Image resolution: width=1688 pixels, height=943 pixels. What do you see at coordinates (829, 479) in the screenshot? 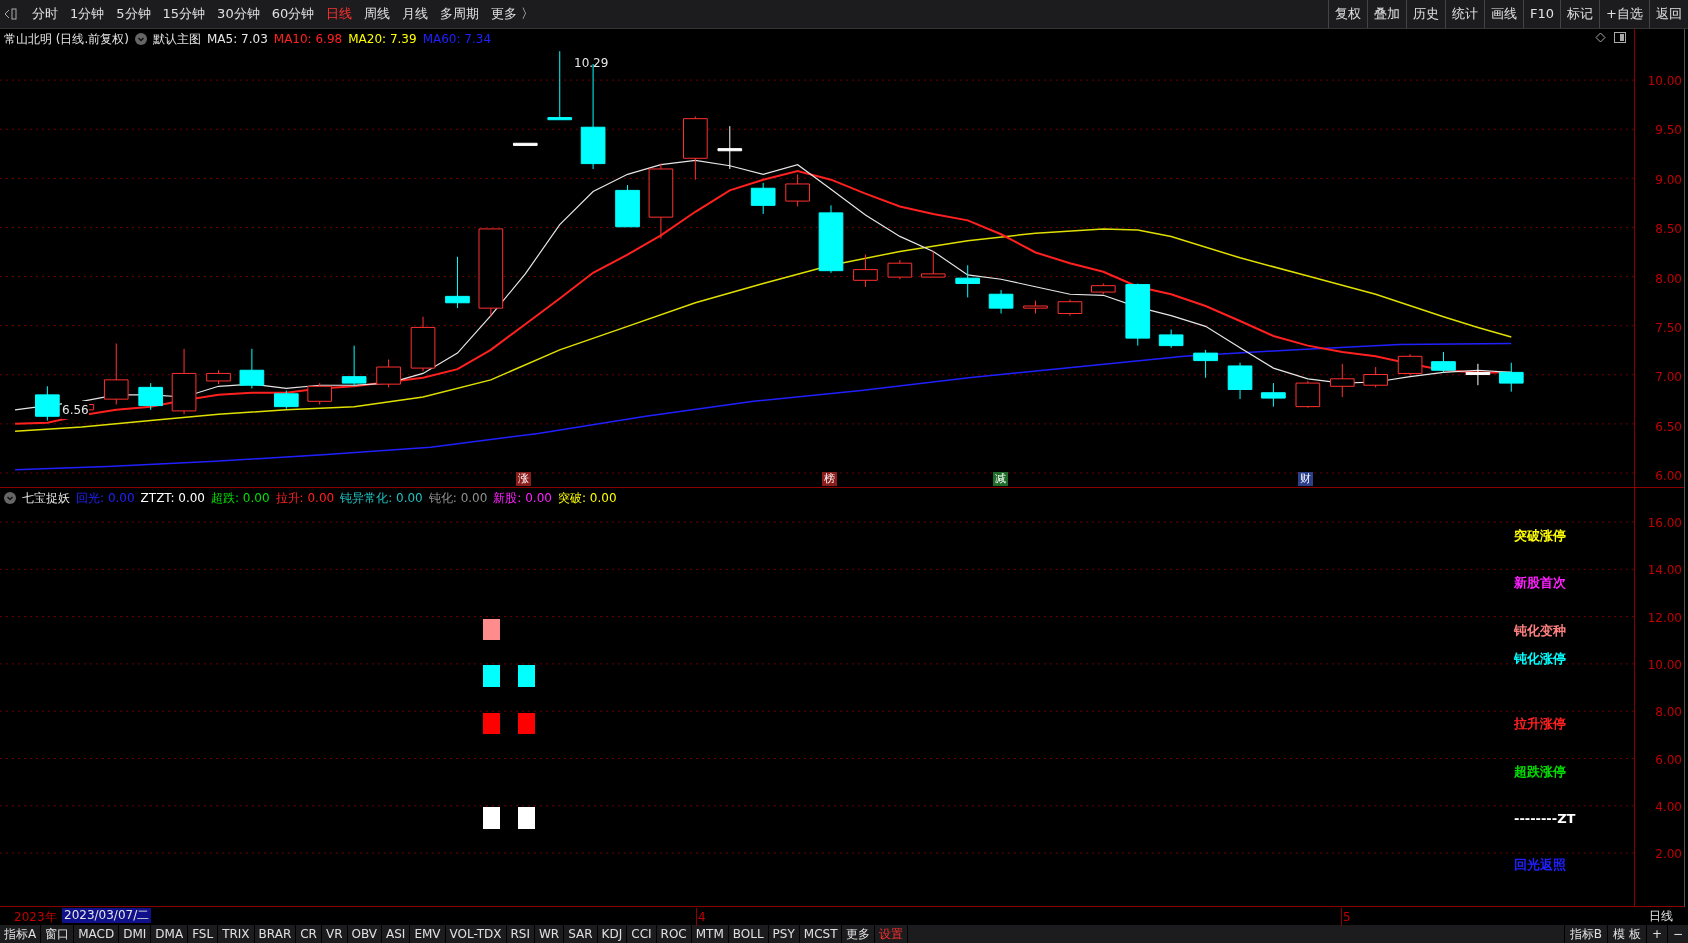
I see `event-marker: 榜` at bounding box center [829, 479].